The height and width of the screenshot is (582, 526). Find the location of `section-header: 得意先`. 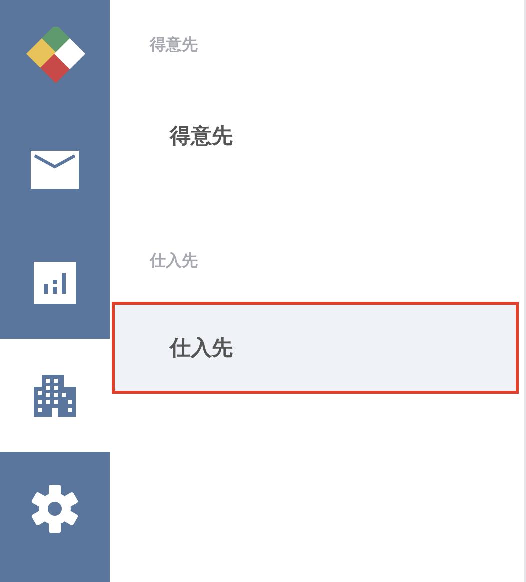

section-header: 得意先 is located at coordinates (174, 45).